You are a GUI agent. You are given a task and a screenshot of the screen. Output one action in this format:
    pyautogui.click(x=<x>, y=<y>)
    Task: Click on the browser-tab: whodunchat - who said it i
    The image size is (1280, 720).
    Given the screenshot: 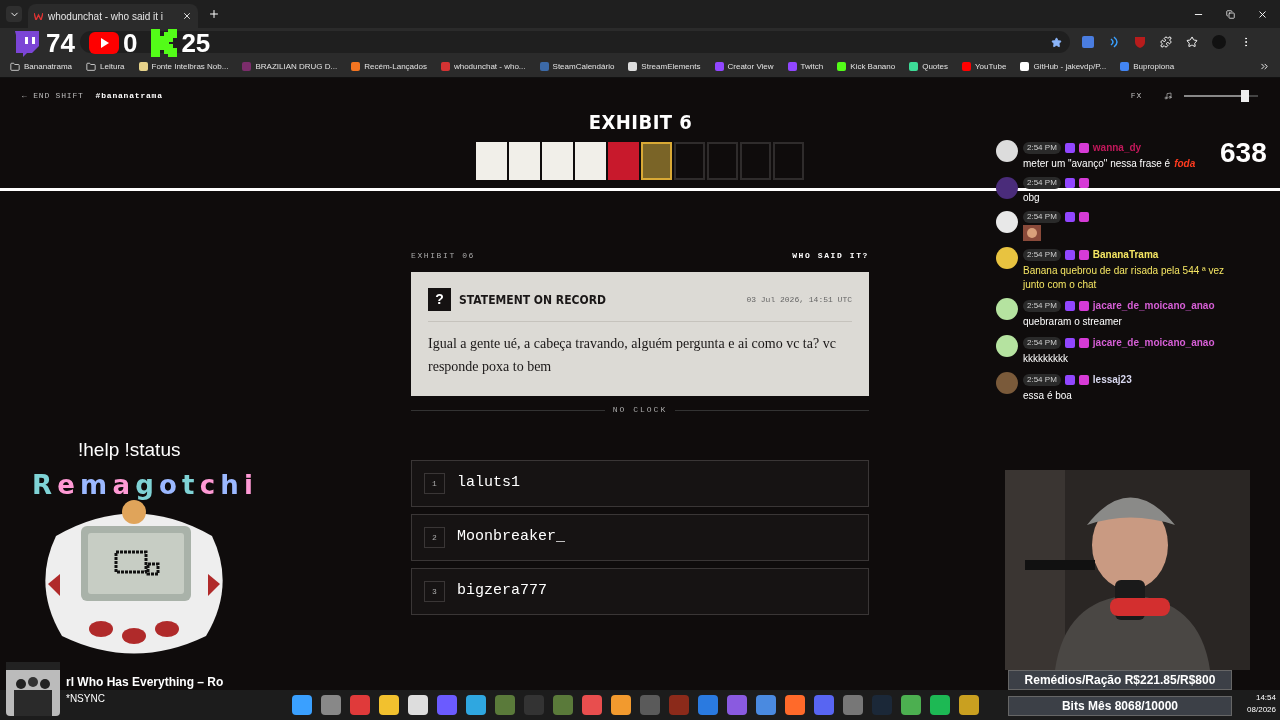 What is the action you would take?
    pyautogui.click(x=113, y=16)
    